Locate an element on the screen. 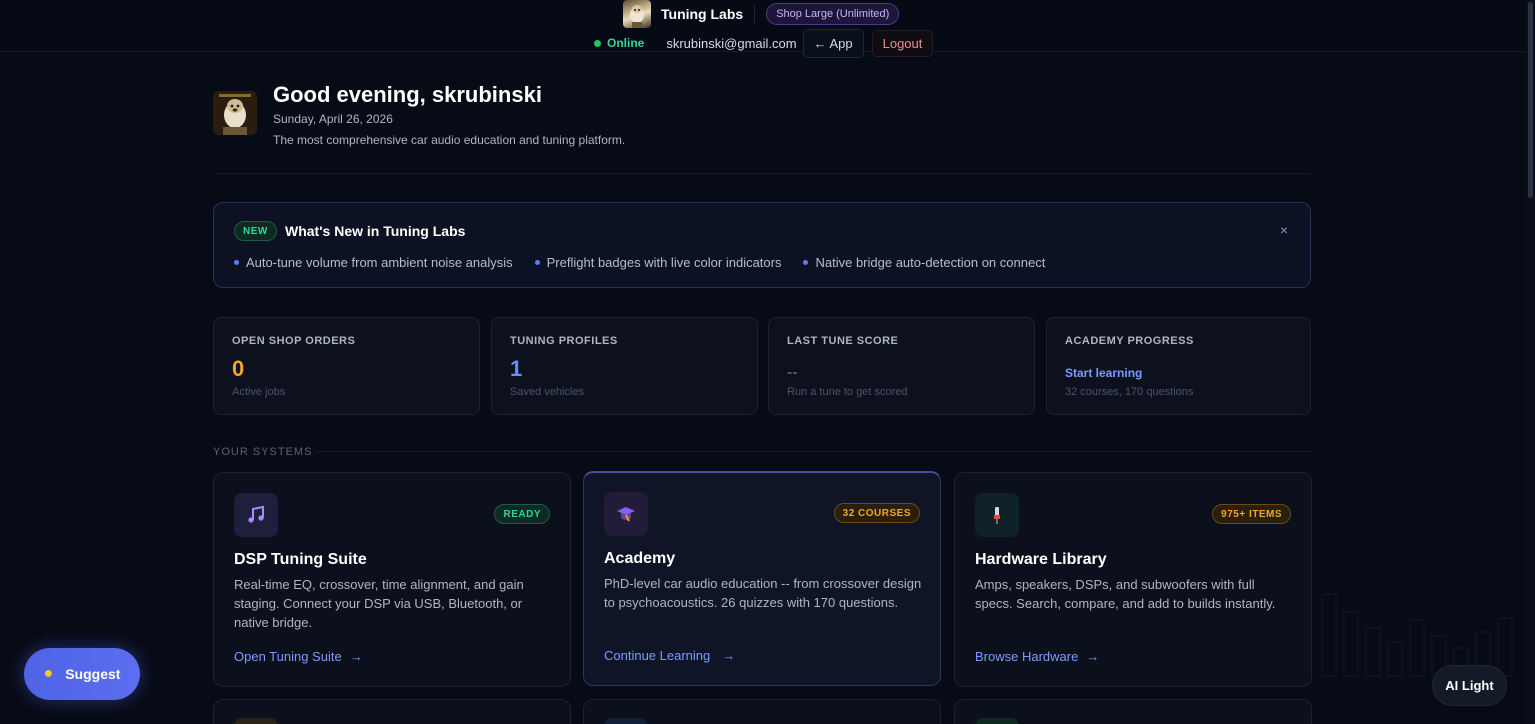 The width and height of the screenshot is (1535, 724). scrollbar is located at coordinates (1530, 362).